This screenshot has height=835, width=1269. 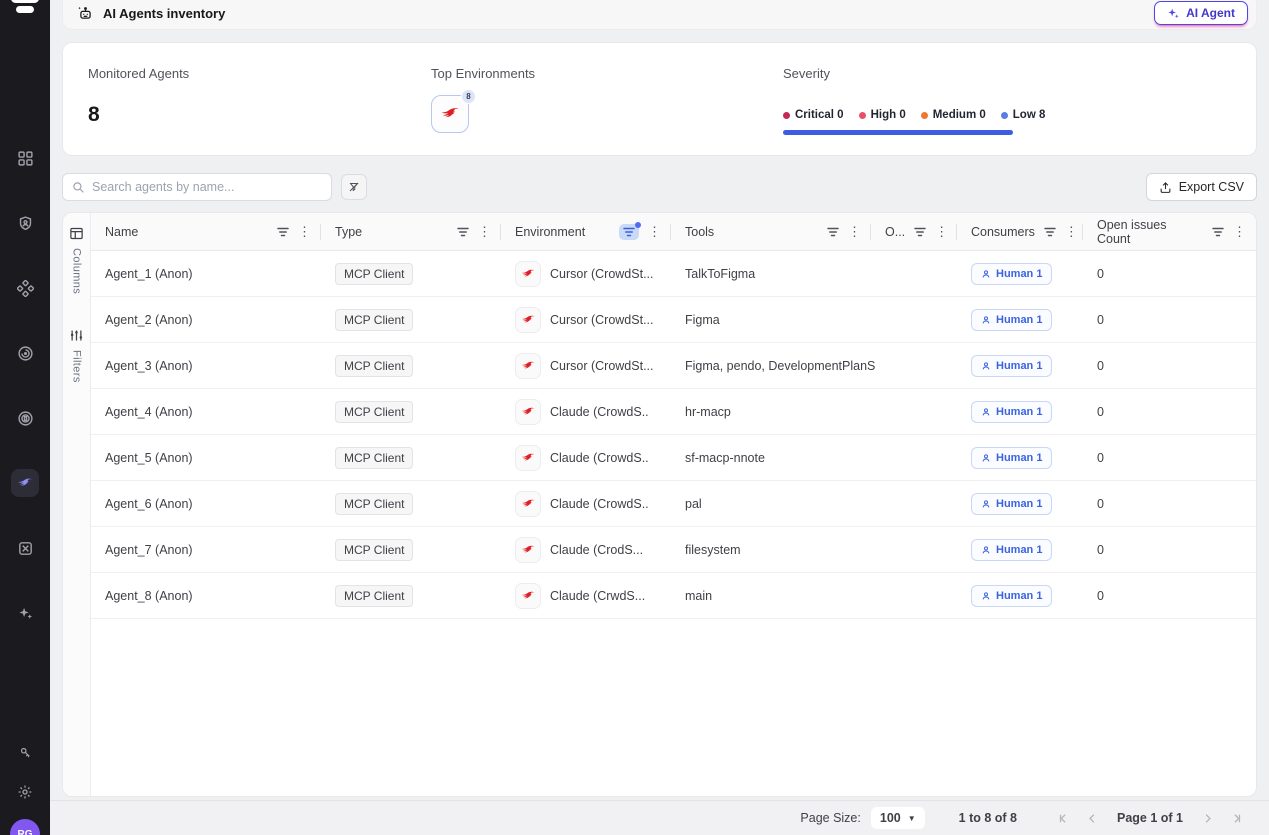 What do you see at coordinates (1063, 818) in the screenshot?
I see `first-page-icon` at bounding box center [1063, 818].